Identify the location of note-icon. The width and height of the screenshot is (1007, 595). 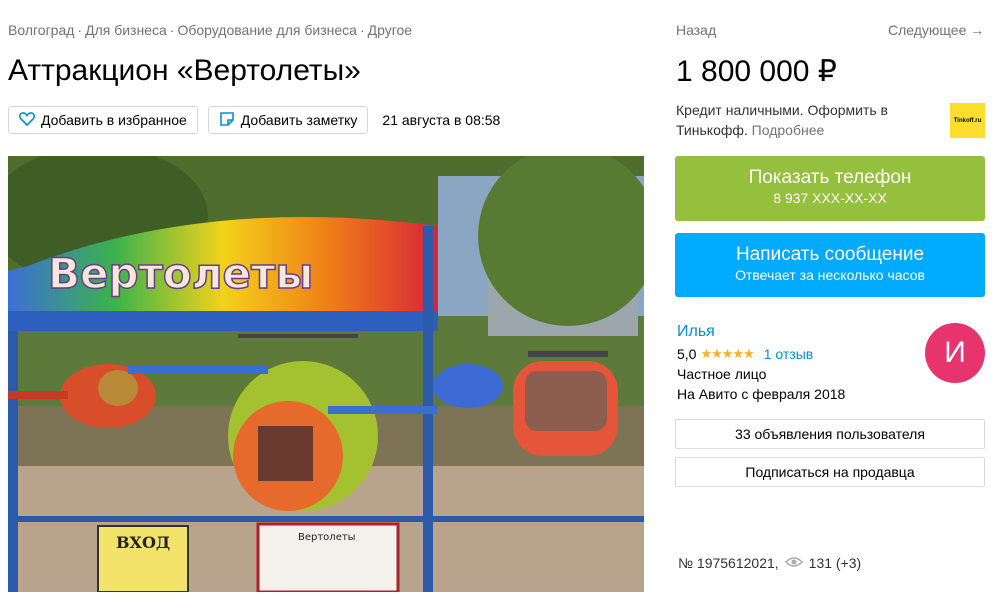
(227, 120).